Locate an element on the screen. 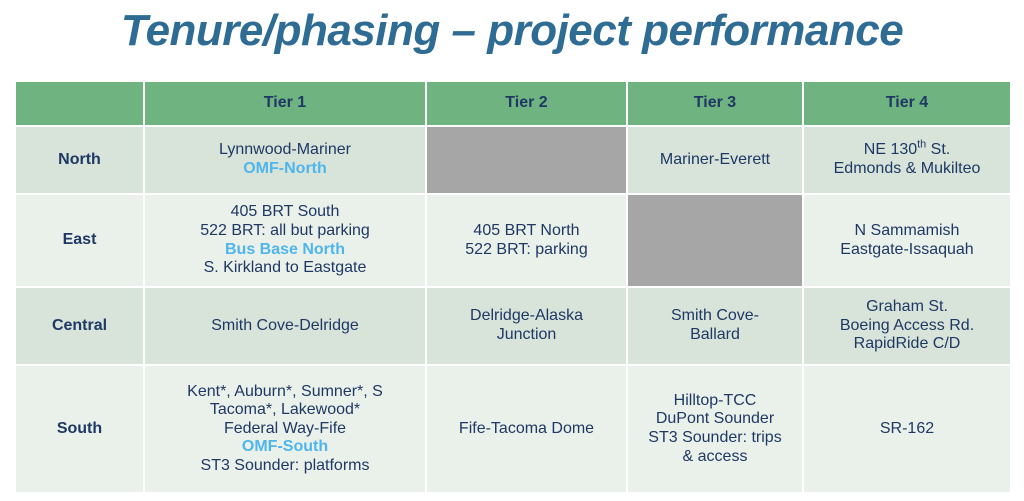 Image resolution: width=1024 pixels, height=501 pixels. cell-line: S. Kirkland to Eastgate is located at coordinates (285, 268).